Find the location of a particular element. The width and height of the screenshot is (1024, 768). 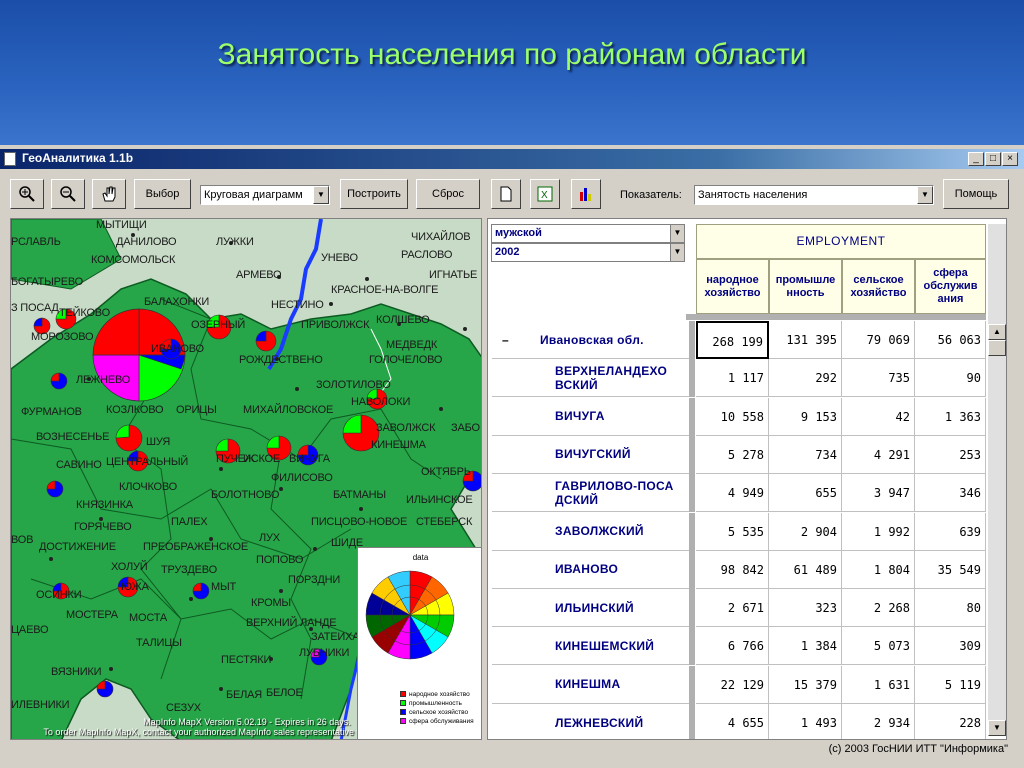

legend-swatch is located at coordinates (403, 721).